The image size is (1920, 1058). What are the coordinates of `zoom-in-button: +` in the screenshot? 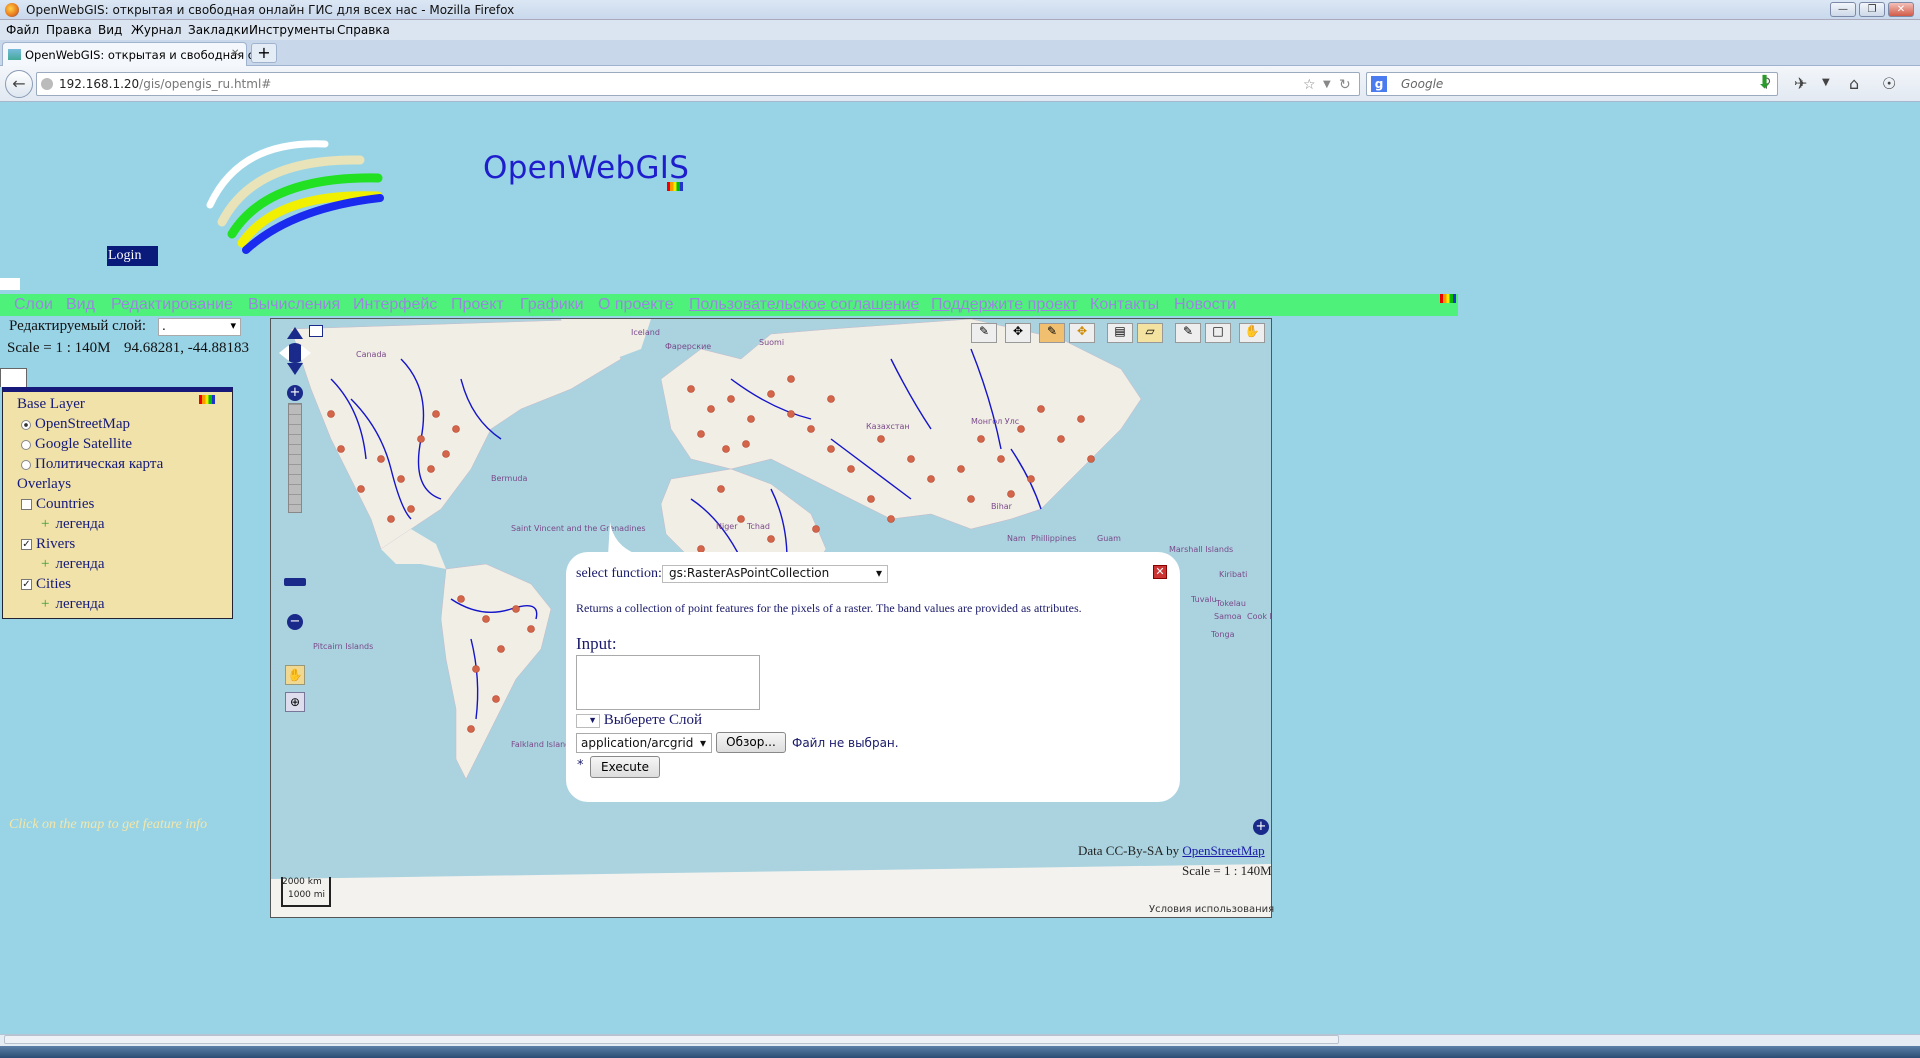 It's located at (295, 393).